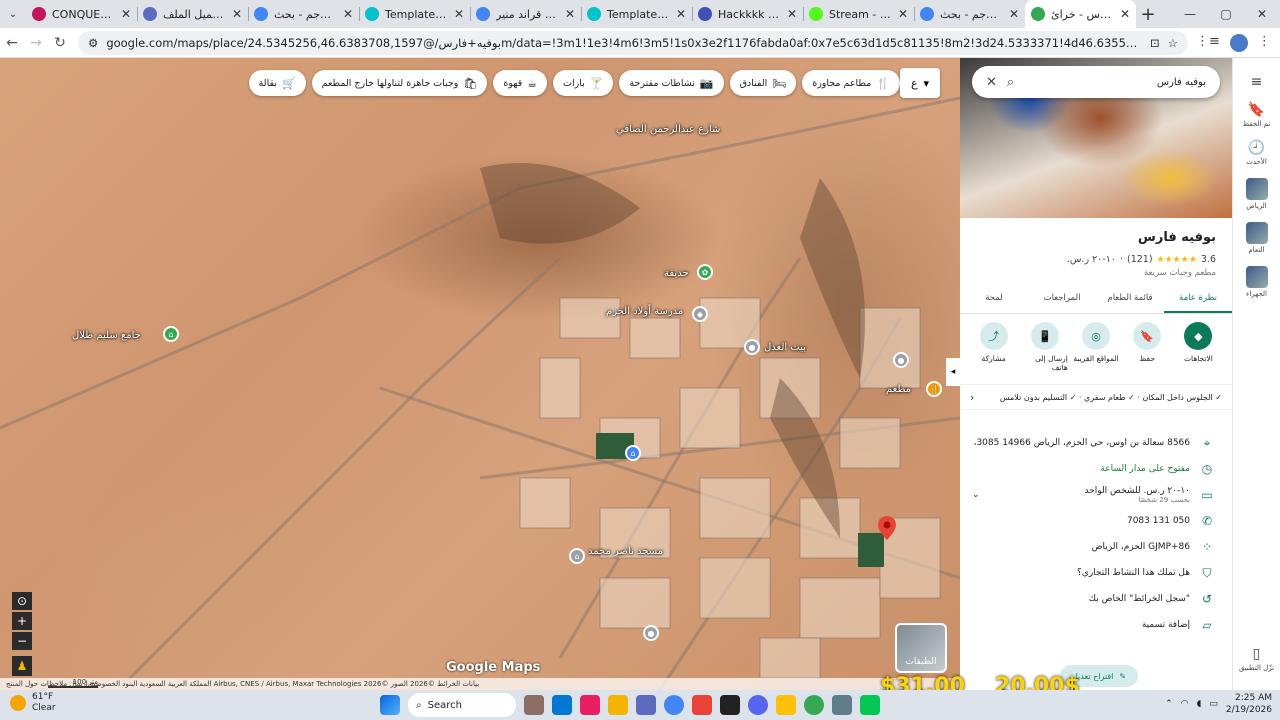 The height and width of the screenshot is (720, 1280). I want to click on browser-tab: ايم بوت قراند منير ✕, so click(525, 14).